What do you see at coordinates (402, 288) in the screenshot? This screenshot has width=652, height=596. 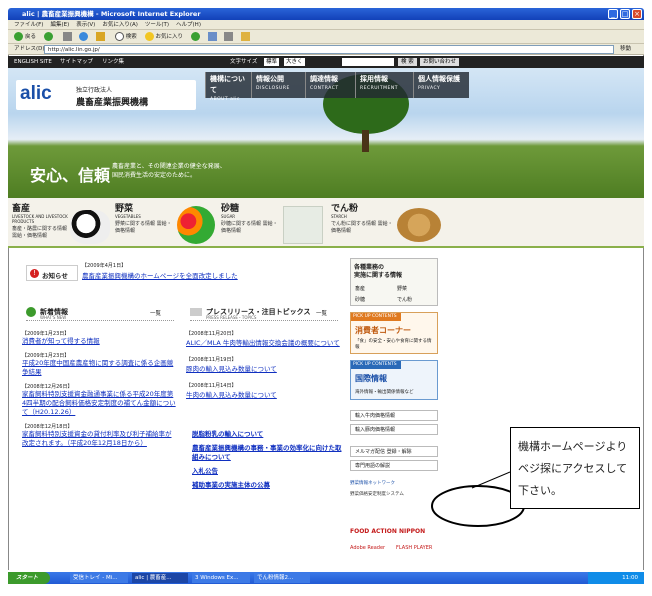 I see `job-link-vegetables: 野菜` at bounding box center [402, 288].